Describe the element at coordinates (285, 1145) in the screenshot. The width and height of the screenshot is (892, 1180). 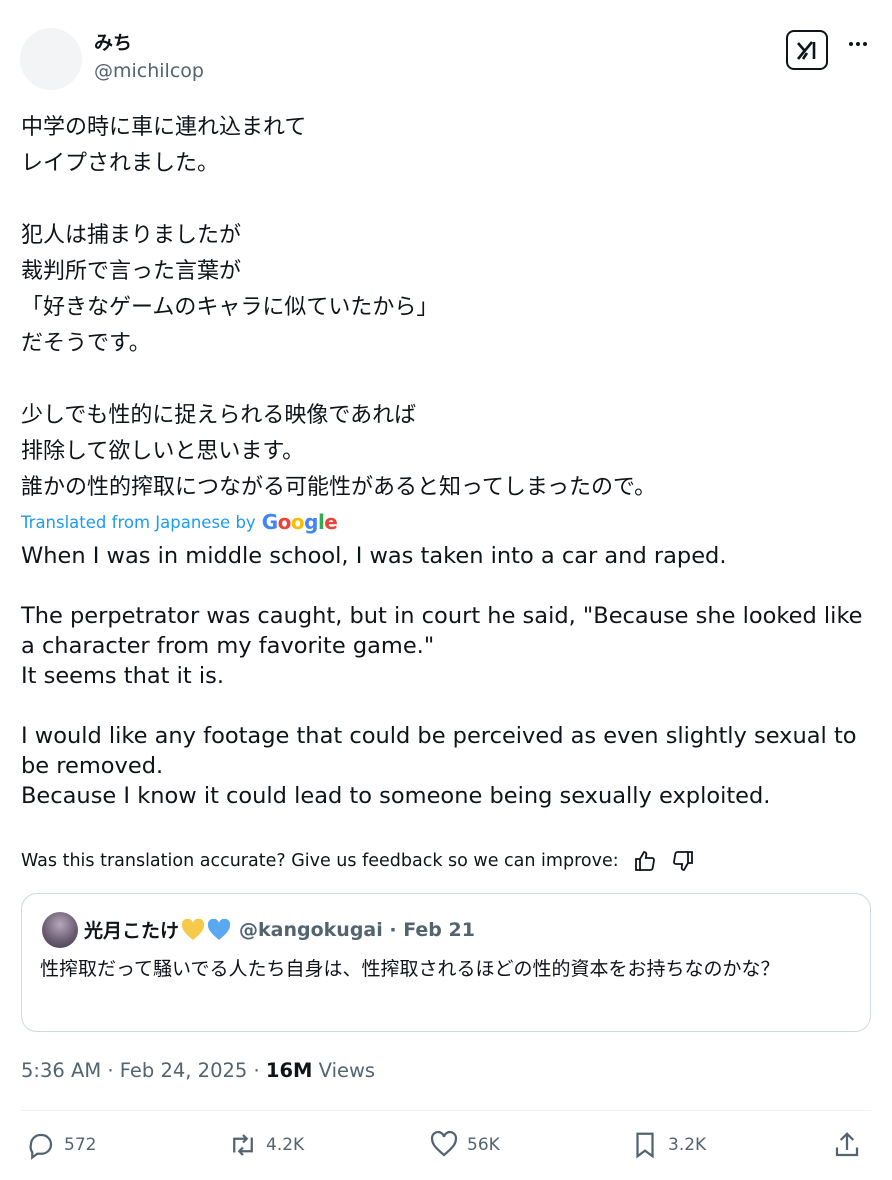
I see `repost-count: 4.2K` at that location.